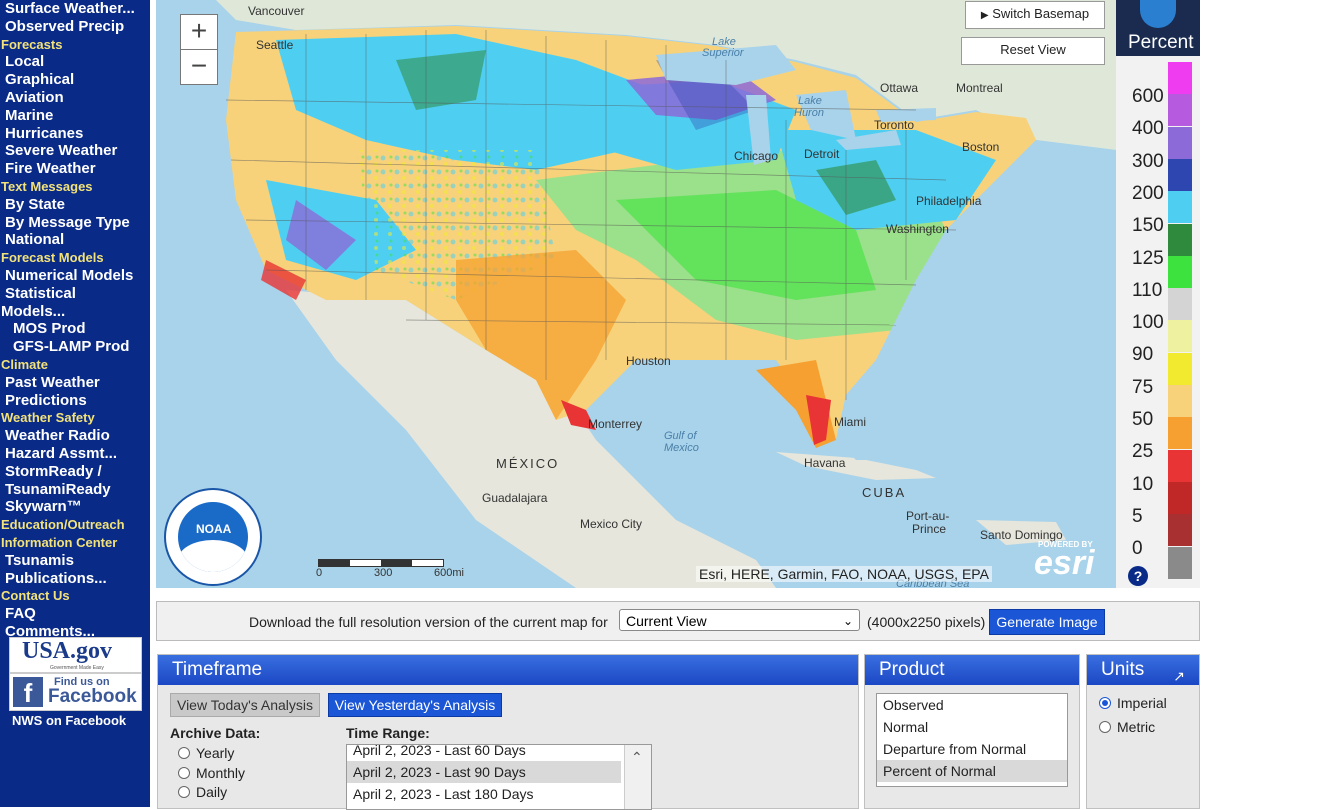  I want to click on sidebar-nav-link: Past Weather, so click(75, 383).